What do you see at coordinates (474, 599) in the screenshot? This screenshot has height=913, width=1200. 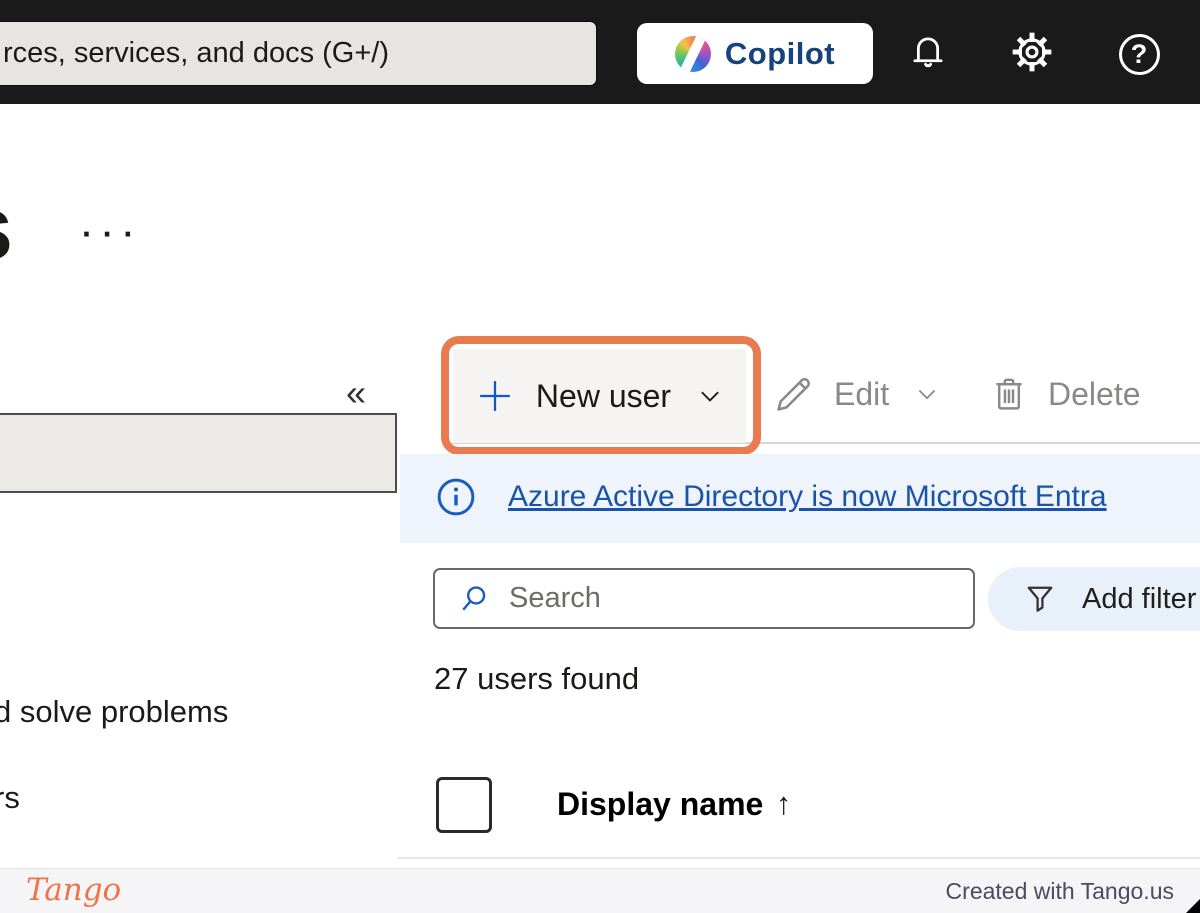 I see `search-icon` at bounding box center [474, 599].